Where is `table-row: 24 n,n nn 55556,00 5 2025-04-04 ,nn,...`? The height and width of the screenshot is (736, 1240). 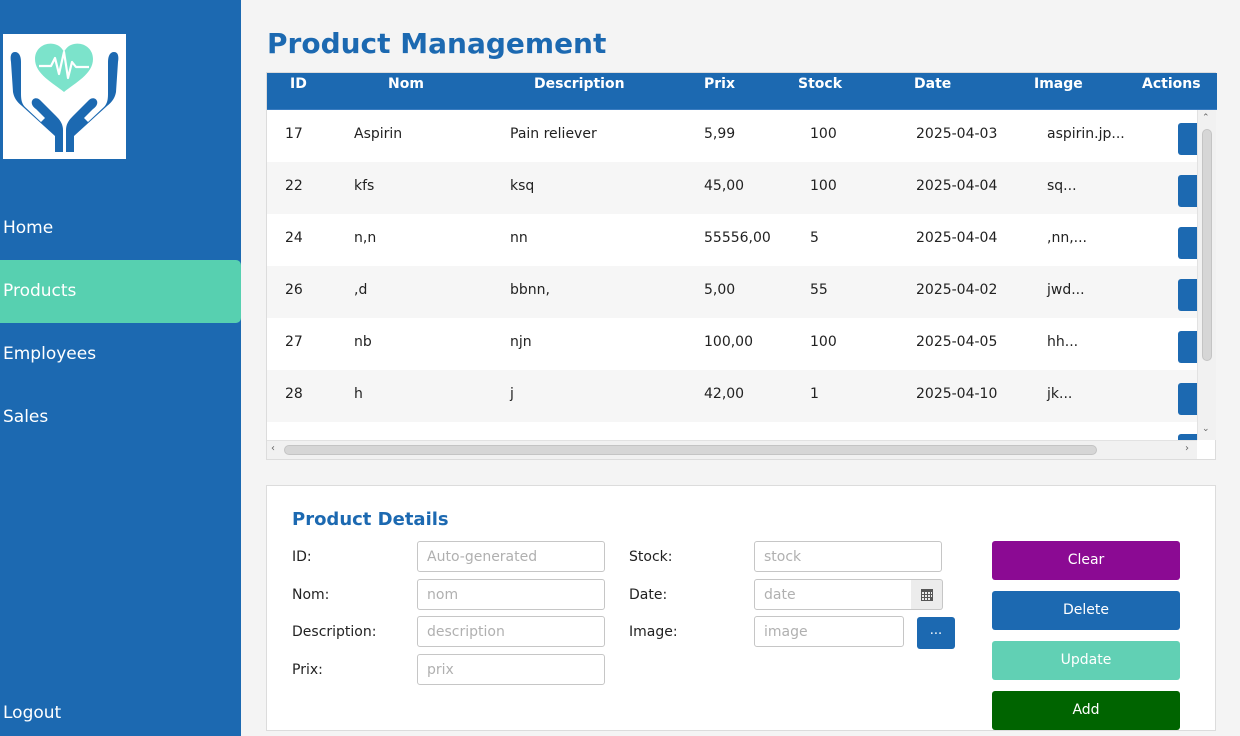 table-row: 24 n,n nn 55556,00 5 2025-04-04 ,nn,... is located at coordinates (732, 240).